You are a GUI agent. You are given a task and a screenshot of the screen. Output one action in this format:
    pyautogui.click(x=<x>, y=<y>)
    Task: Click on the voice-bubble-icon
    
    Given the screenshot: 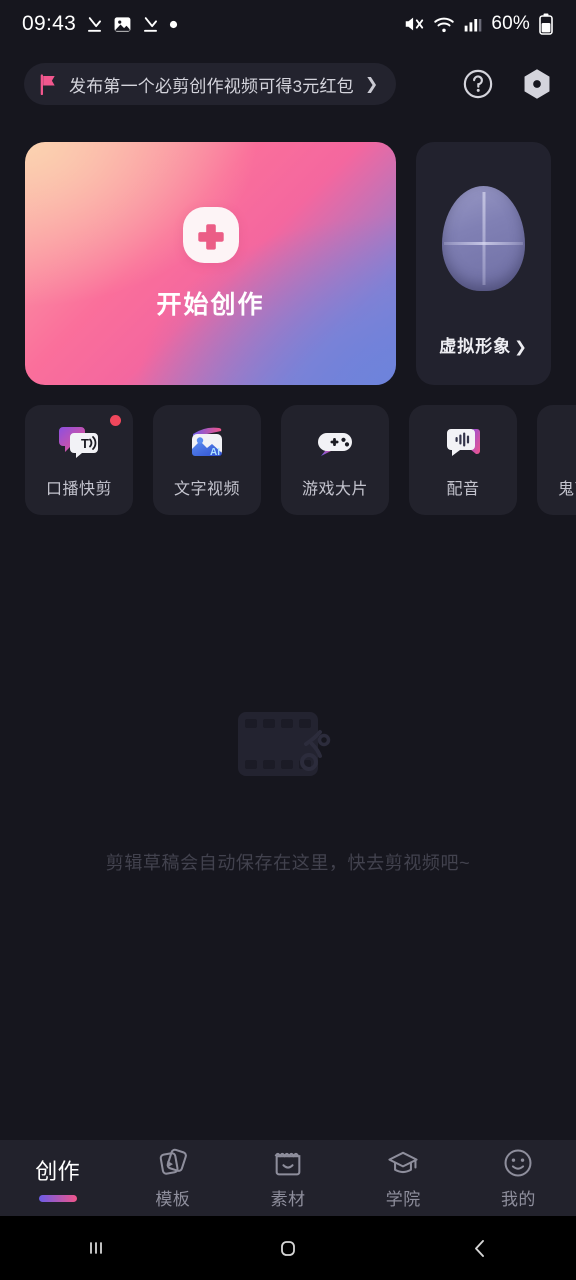 What is the action you would take?
    pyautogui.click(x=463, y=442)
    